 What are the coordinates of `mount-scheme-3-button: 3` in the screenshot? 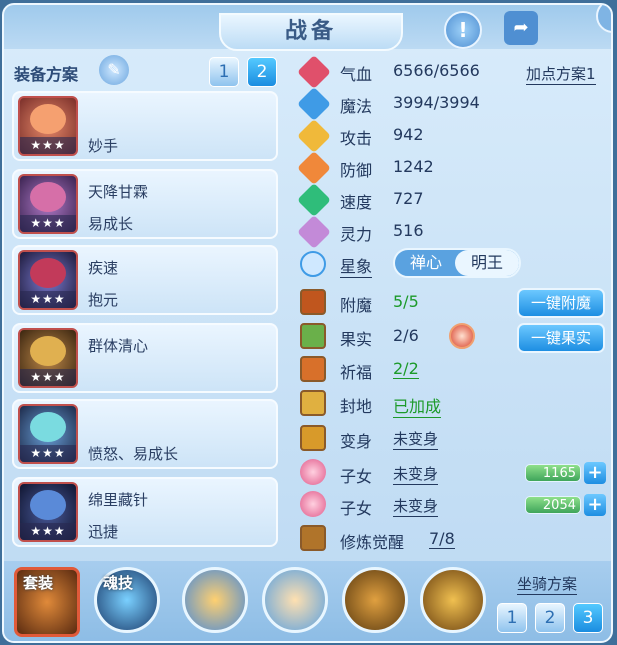 It's located at (588, 618).